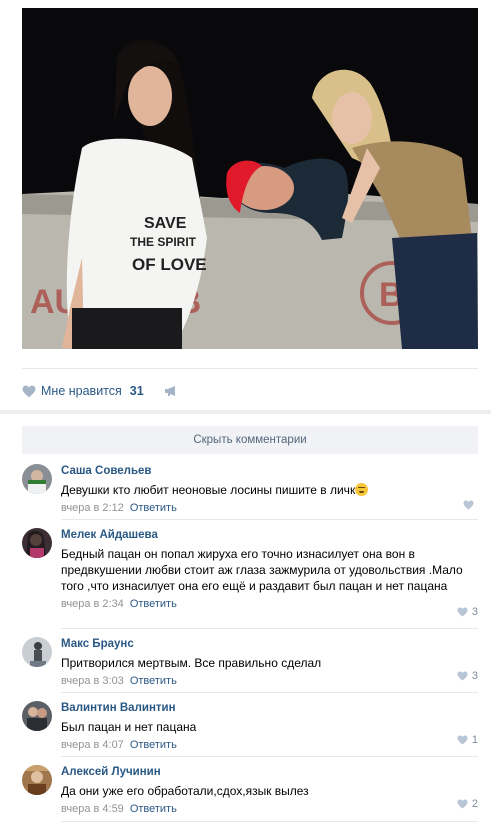 The width and height of the screenshot is (491, 824). Describe the element at coordinates (92, 745) in the screenshot. I see `comment-time: вчера в 4:07` at that location.